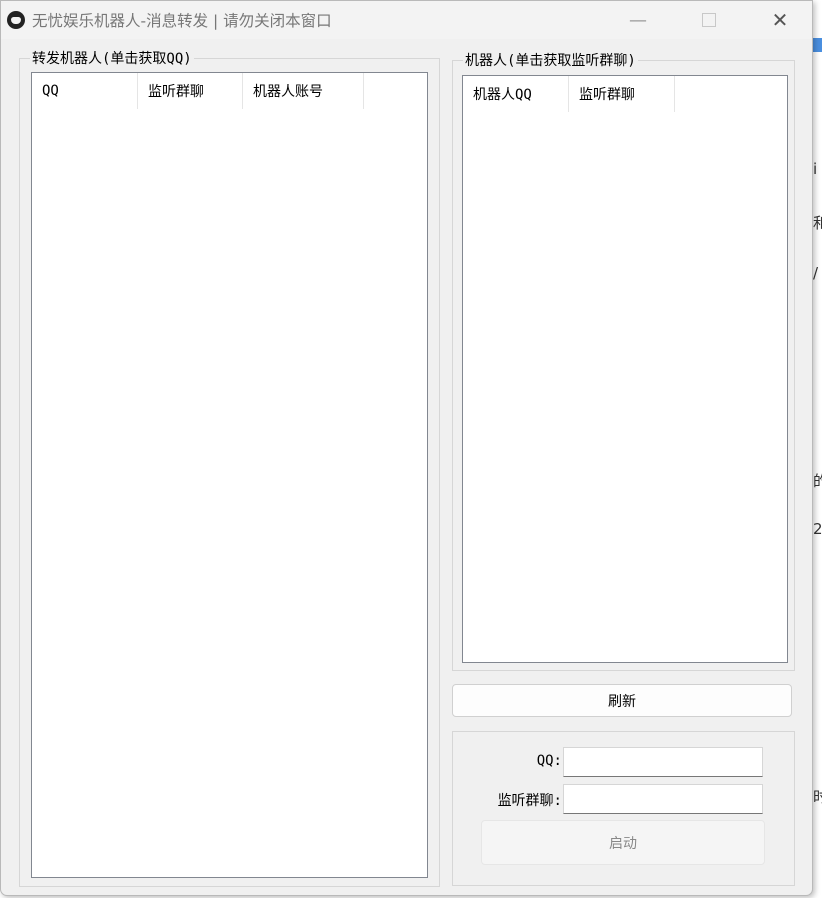 The image size is (822, 898). What do you see at coordinates (406, 20) in the screenshot?
I see `title-bar: 无忧娱乐机器人-消息转发 | 请勿关闭本窗口 — ✕` at bounding box center [406, 20].